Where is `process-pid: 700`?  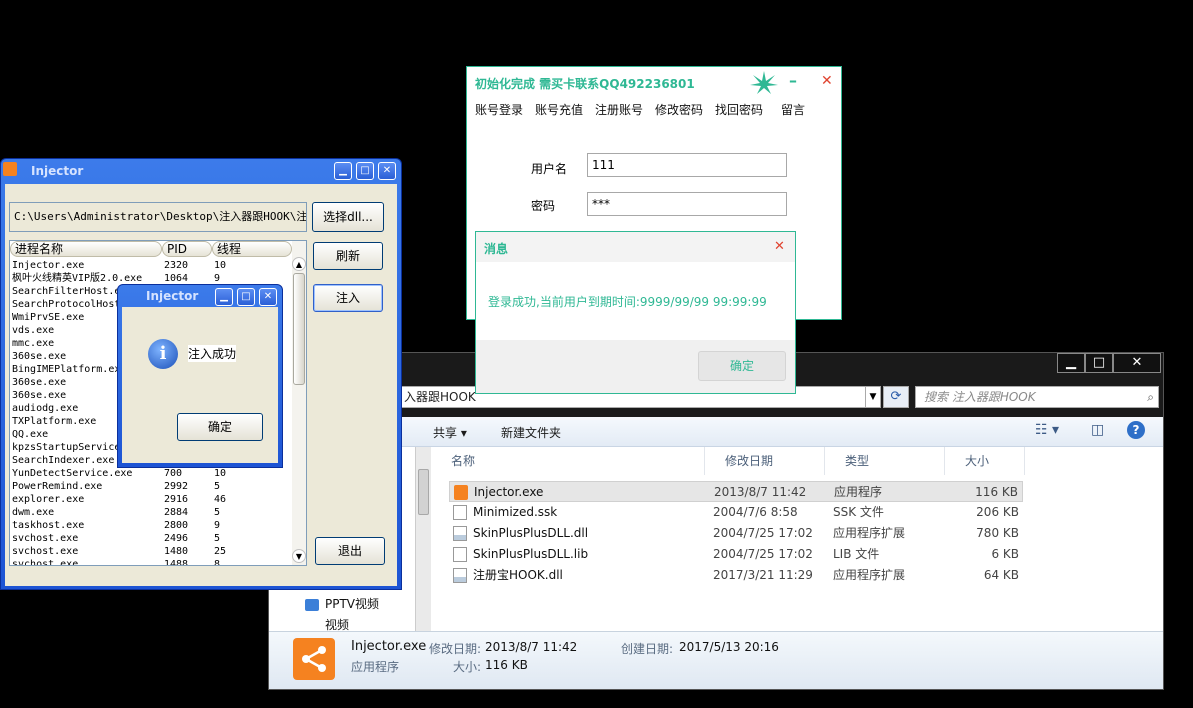
process-pid: 700 is located at coordinates (173, 473).